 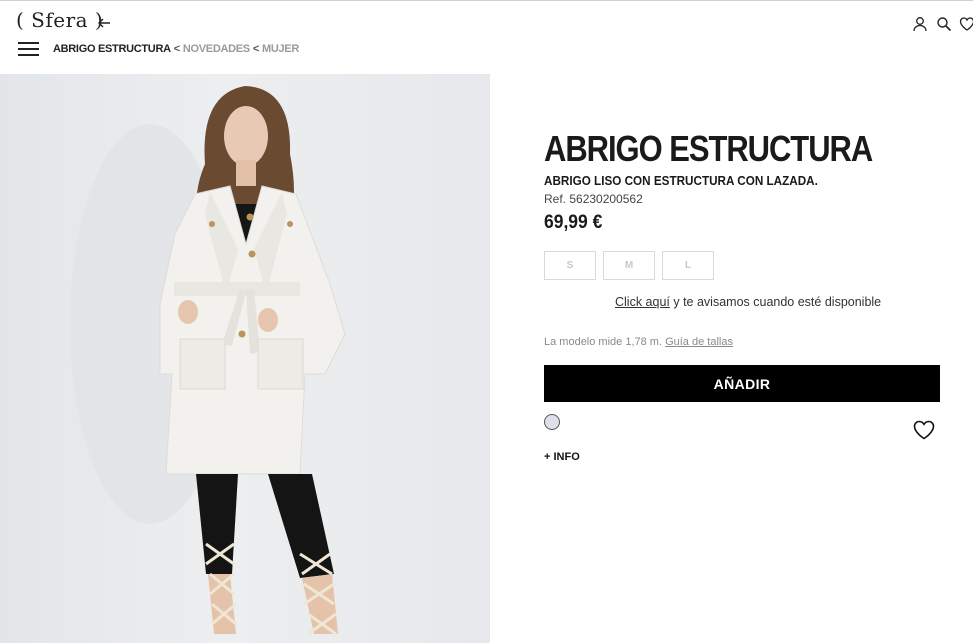 I want to click on breadcrumb: ABRIGO ESTRUCTURA < NOVEDADES < MUJER, so click(x=176, y=49).